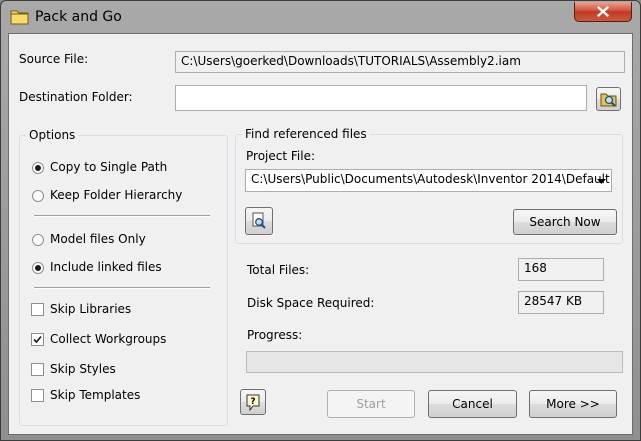 This screenshot has height=441, width=641. Describe the element at coordinates (472, 404) in the screenshot. I see `cancel-button: Cancel` at that location.